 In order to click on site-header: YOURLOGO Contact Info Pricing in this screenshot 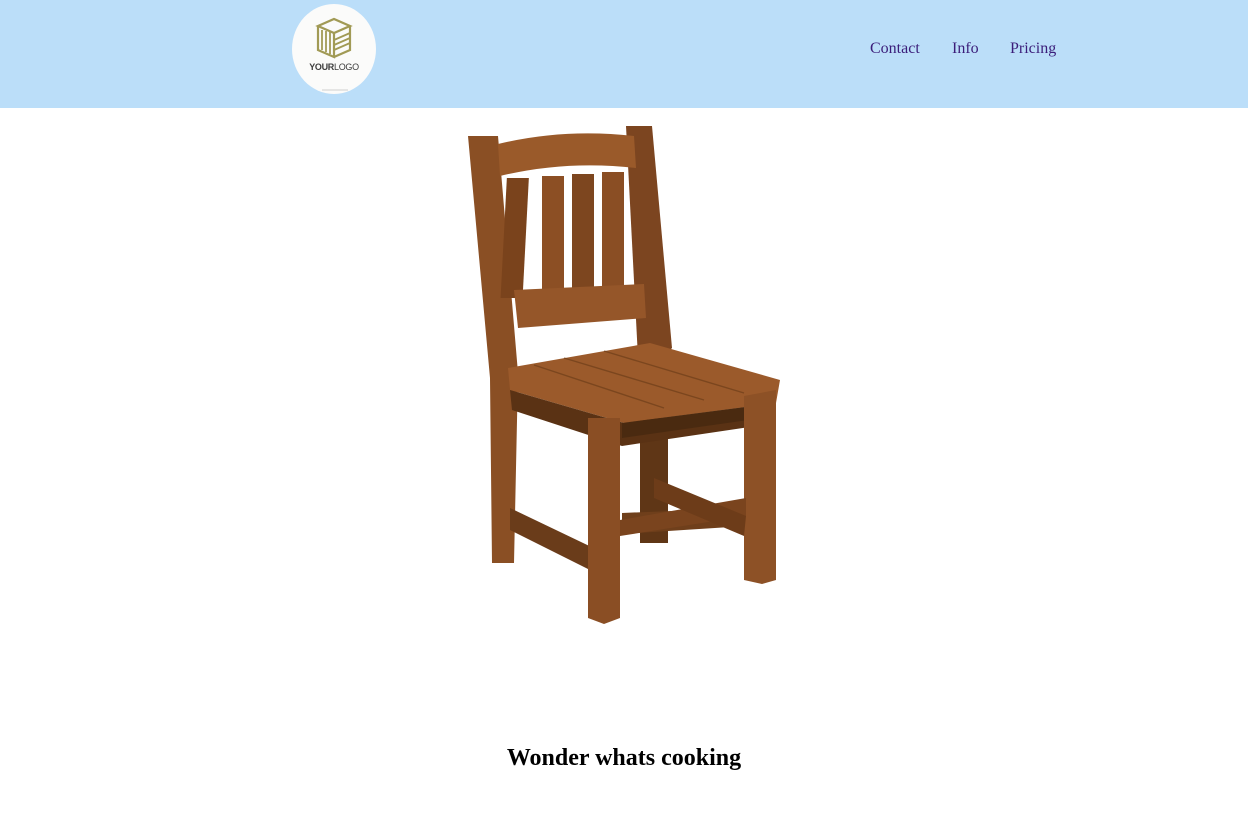, I will do `click(624, 54)`.